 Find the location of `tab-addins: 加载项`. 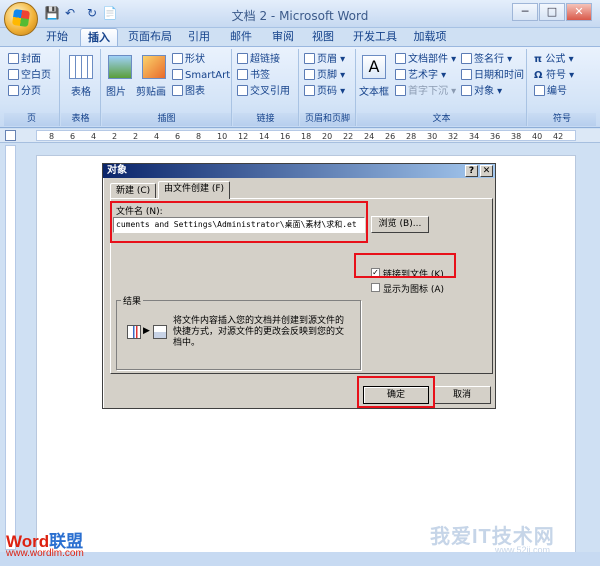

tab-addins: 加载项 is located at coordinates (430, 37).